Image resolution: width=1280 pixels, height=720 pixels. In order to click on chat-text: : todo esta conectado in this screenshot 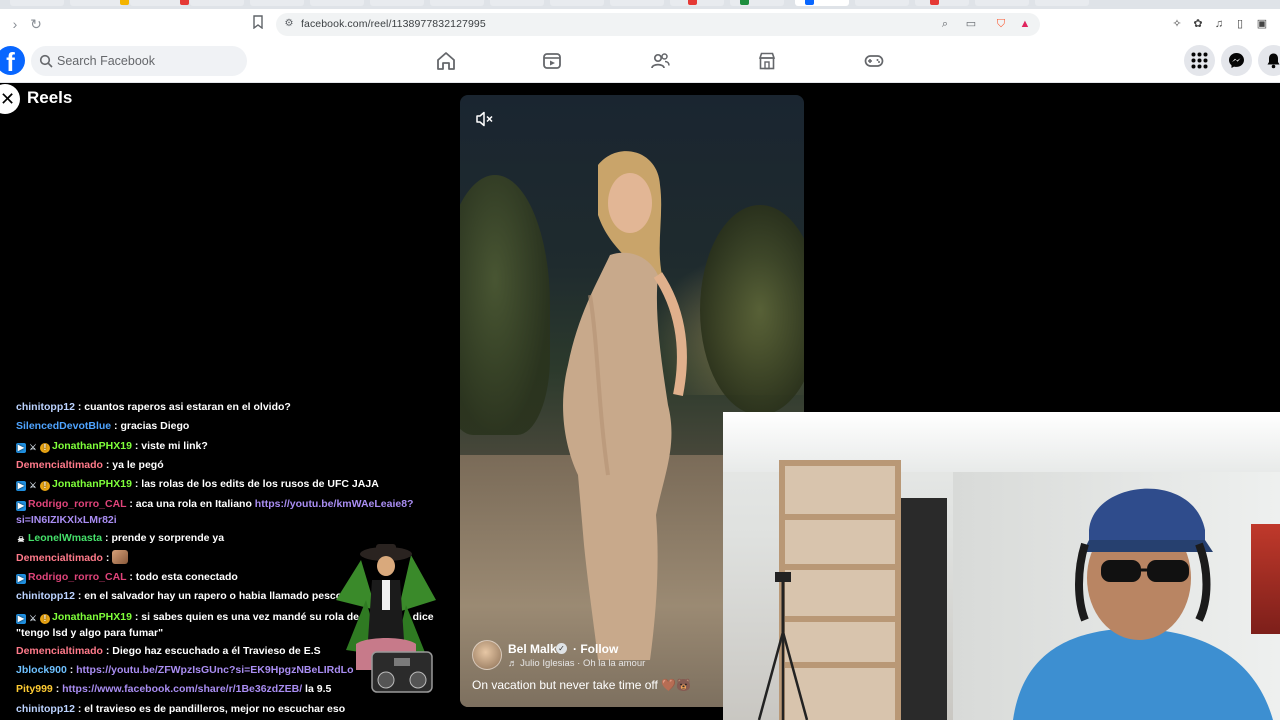, I will do `click(182, 577)`.